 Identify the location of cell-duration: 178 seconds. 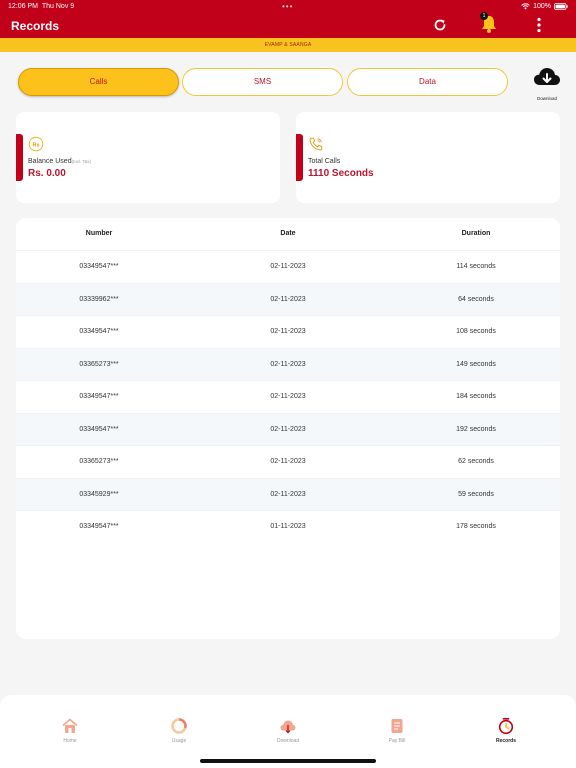
(476, 526).